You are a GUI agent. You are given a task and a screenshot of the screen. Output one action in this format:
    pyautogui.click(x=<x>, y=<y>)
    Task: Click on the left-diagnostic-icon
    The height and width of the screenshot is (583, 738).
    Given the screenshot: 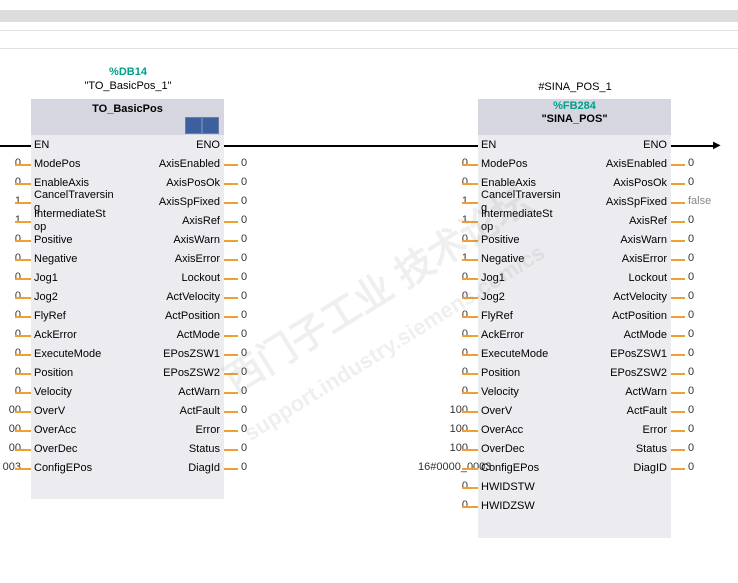 What is the action you would take?
    pyautogui.click(x=210, y=125)
    